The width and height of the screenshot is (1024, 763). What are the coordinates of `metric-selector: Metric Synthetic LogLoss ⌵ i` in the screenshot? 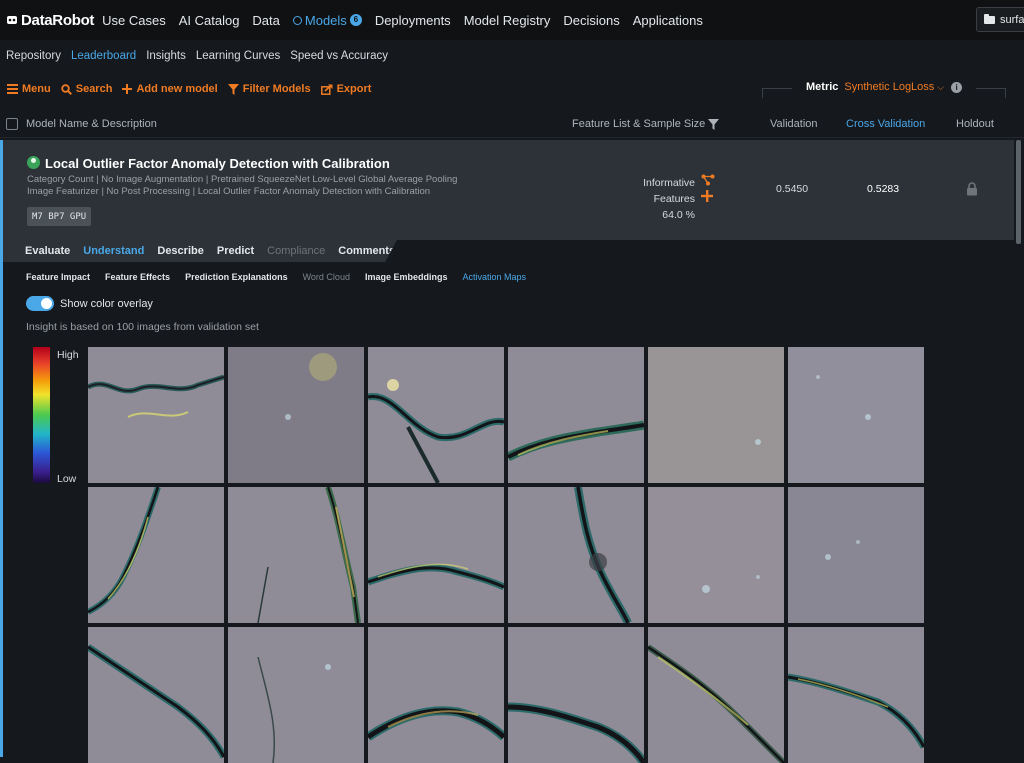 It's located at (884, 87).